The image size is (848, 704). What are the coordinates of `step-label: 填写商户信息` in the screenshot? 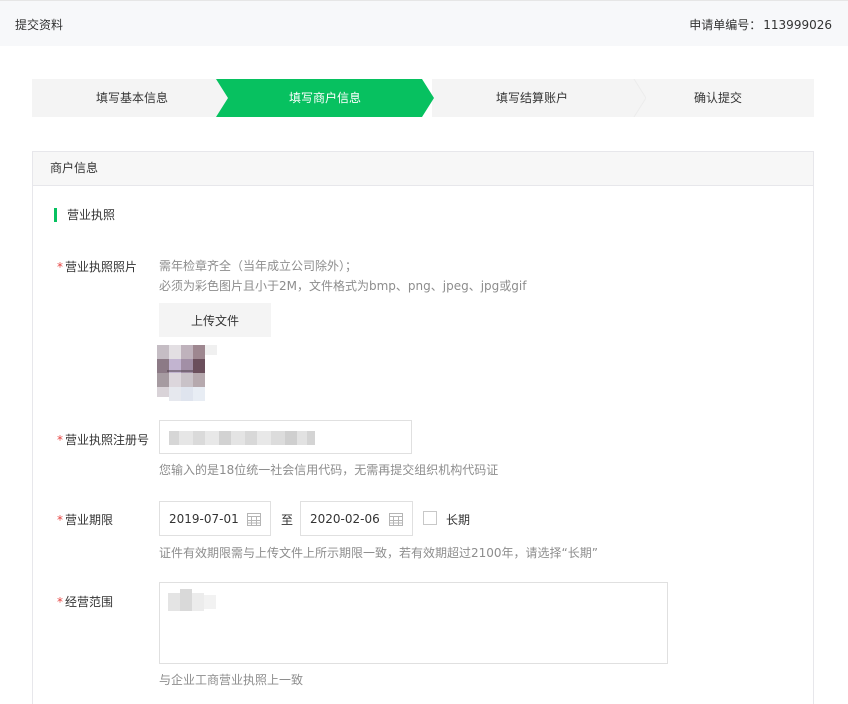 It's located at (324, 98).